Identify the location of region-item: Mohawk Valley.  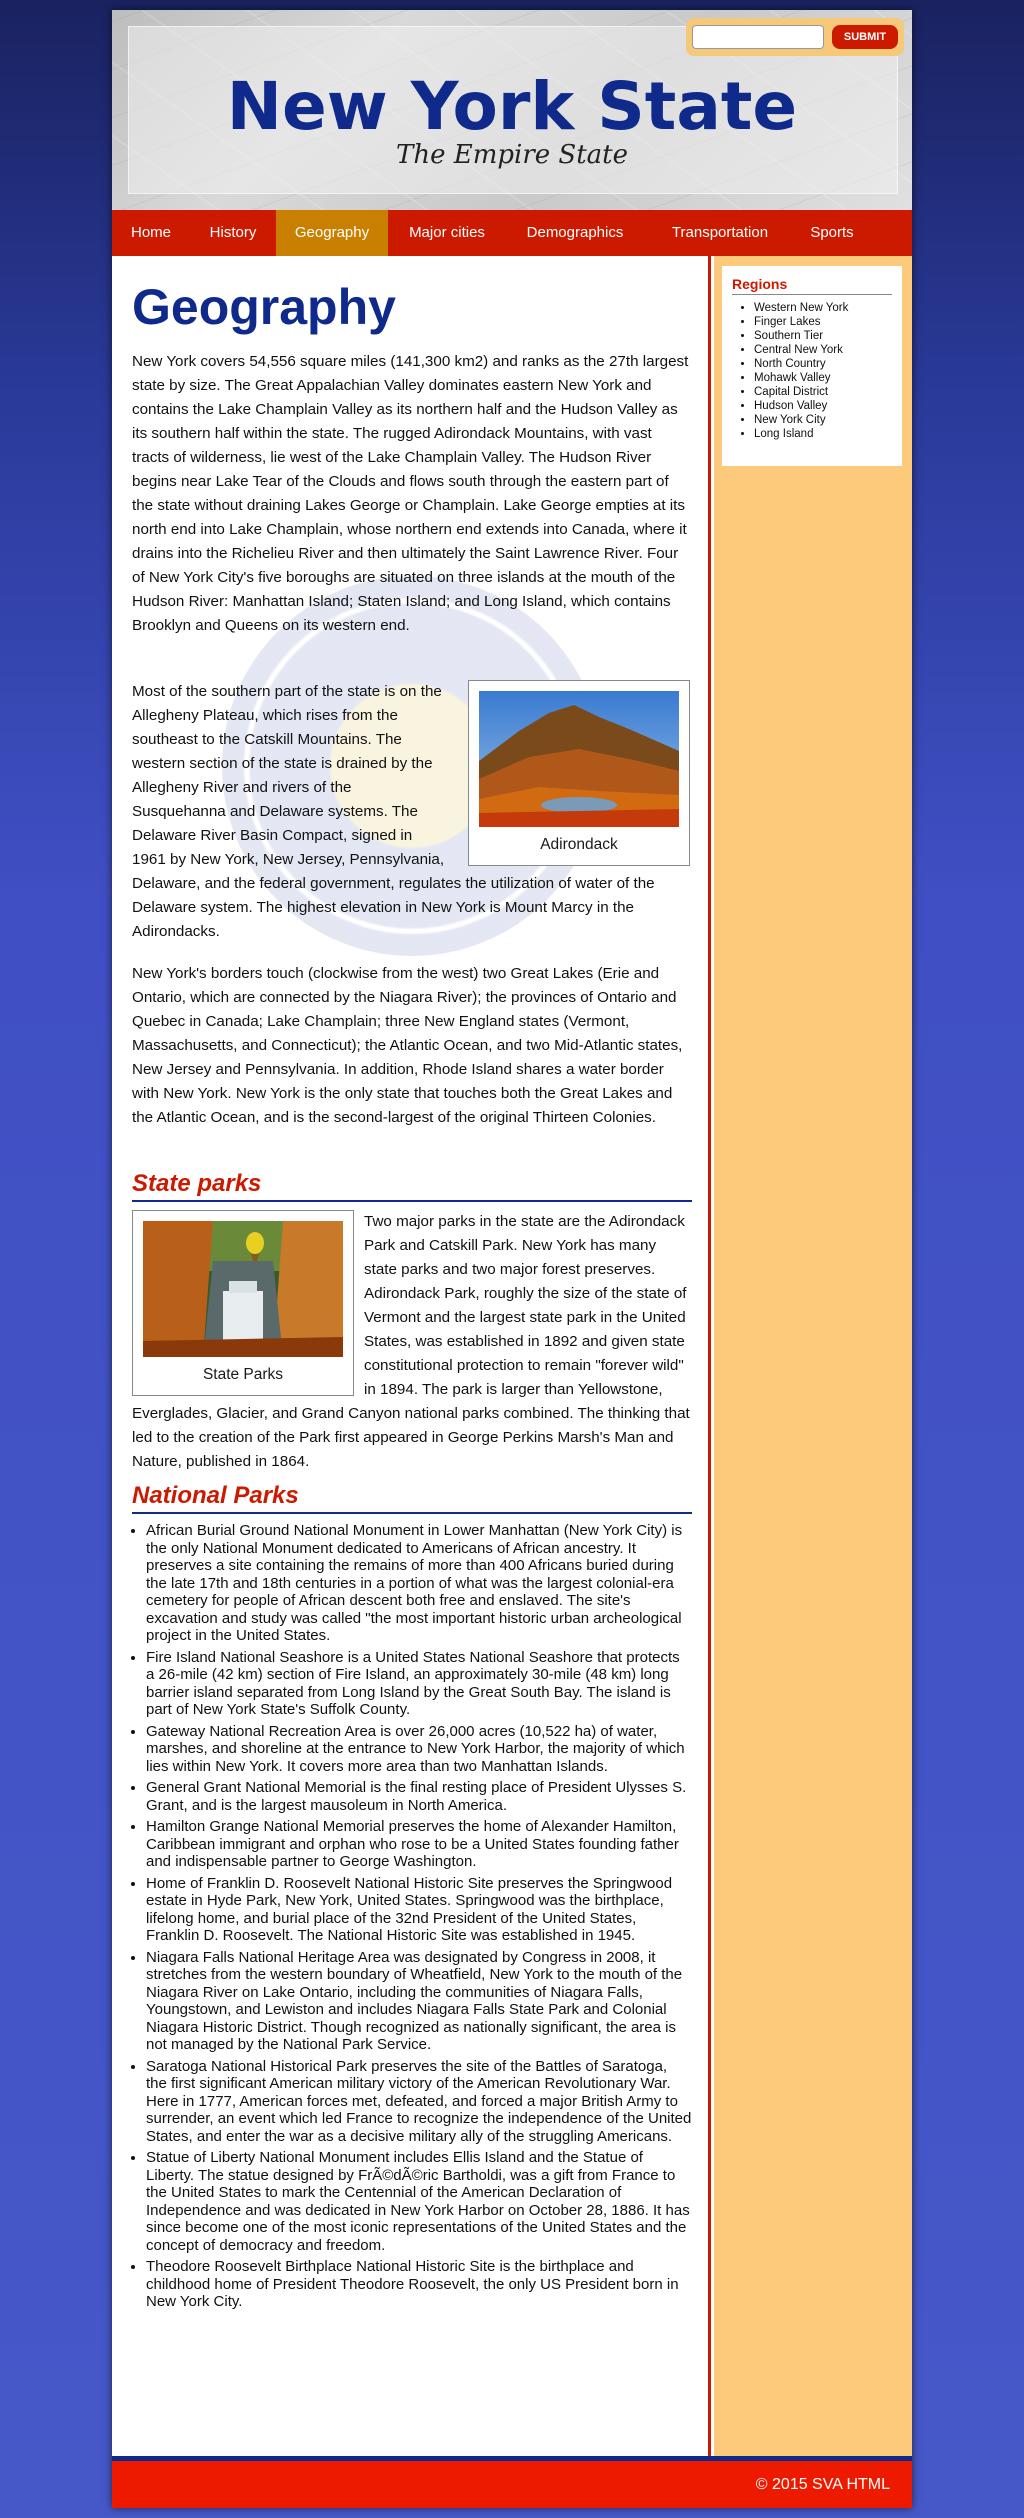
(823, 378).